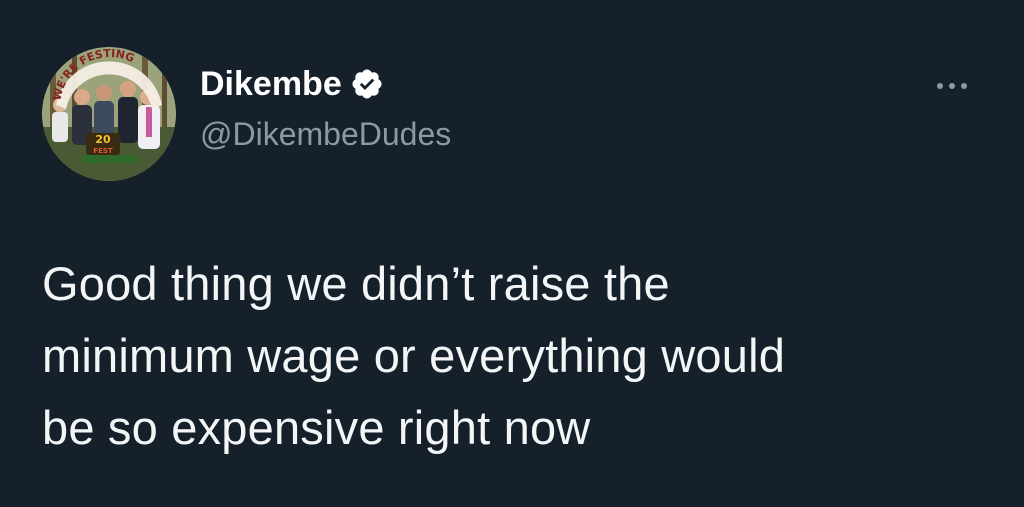  What do you see at coordinates (367, 84) in the screenshot?
I see `verified-badge-icon` at bounding box center [367, 84].